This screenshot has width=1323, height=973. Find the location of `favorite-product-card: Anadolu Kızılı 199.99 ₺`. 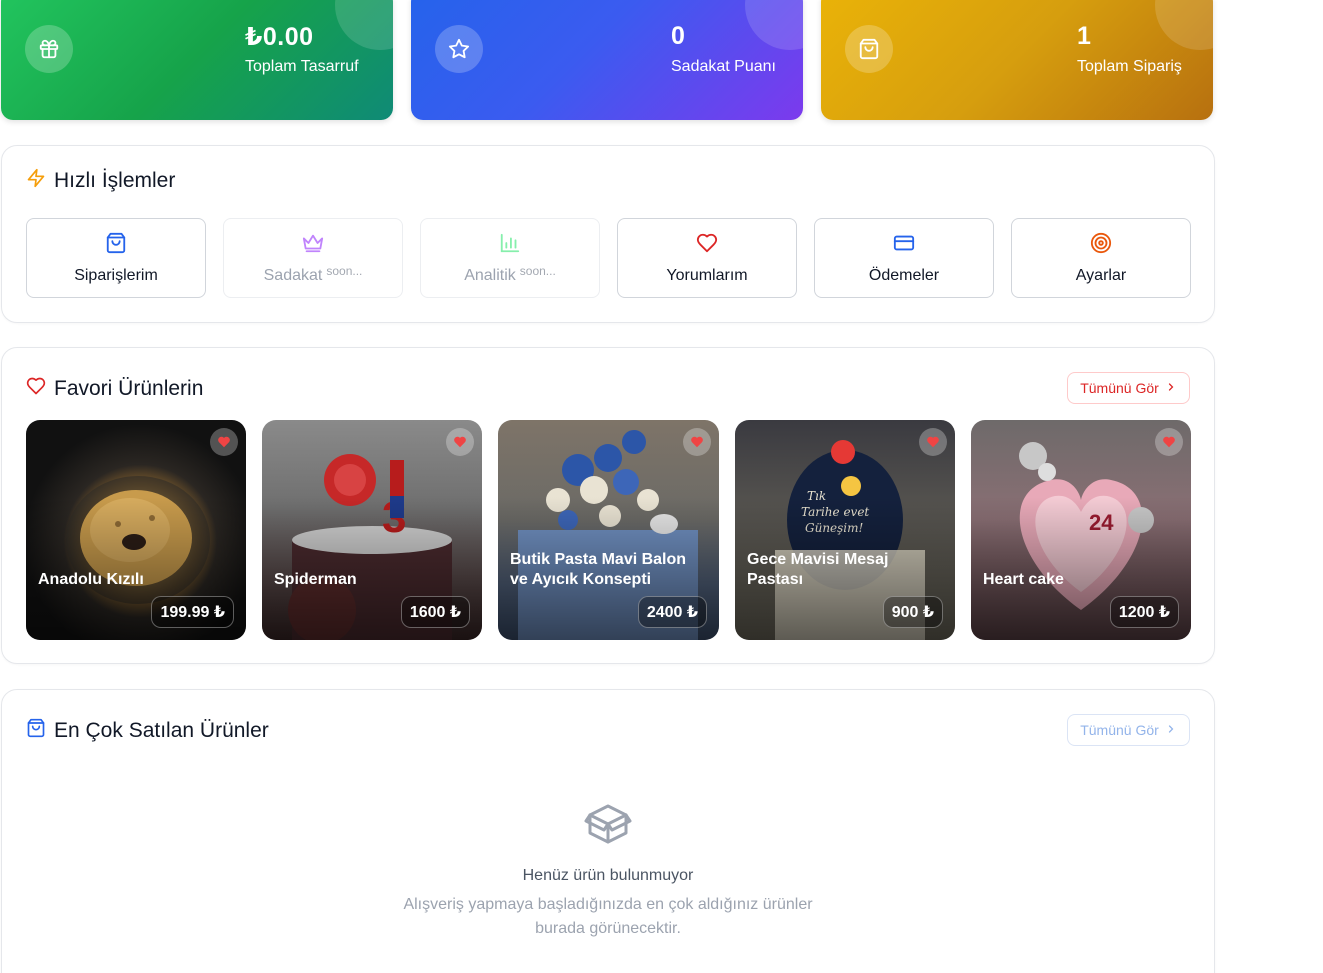

favorite-product-card: Anadolu Kızılı 199.99 ₺ is located at coordinates (136, 530).